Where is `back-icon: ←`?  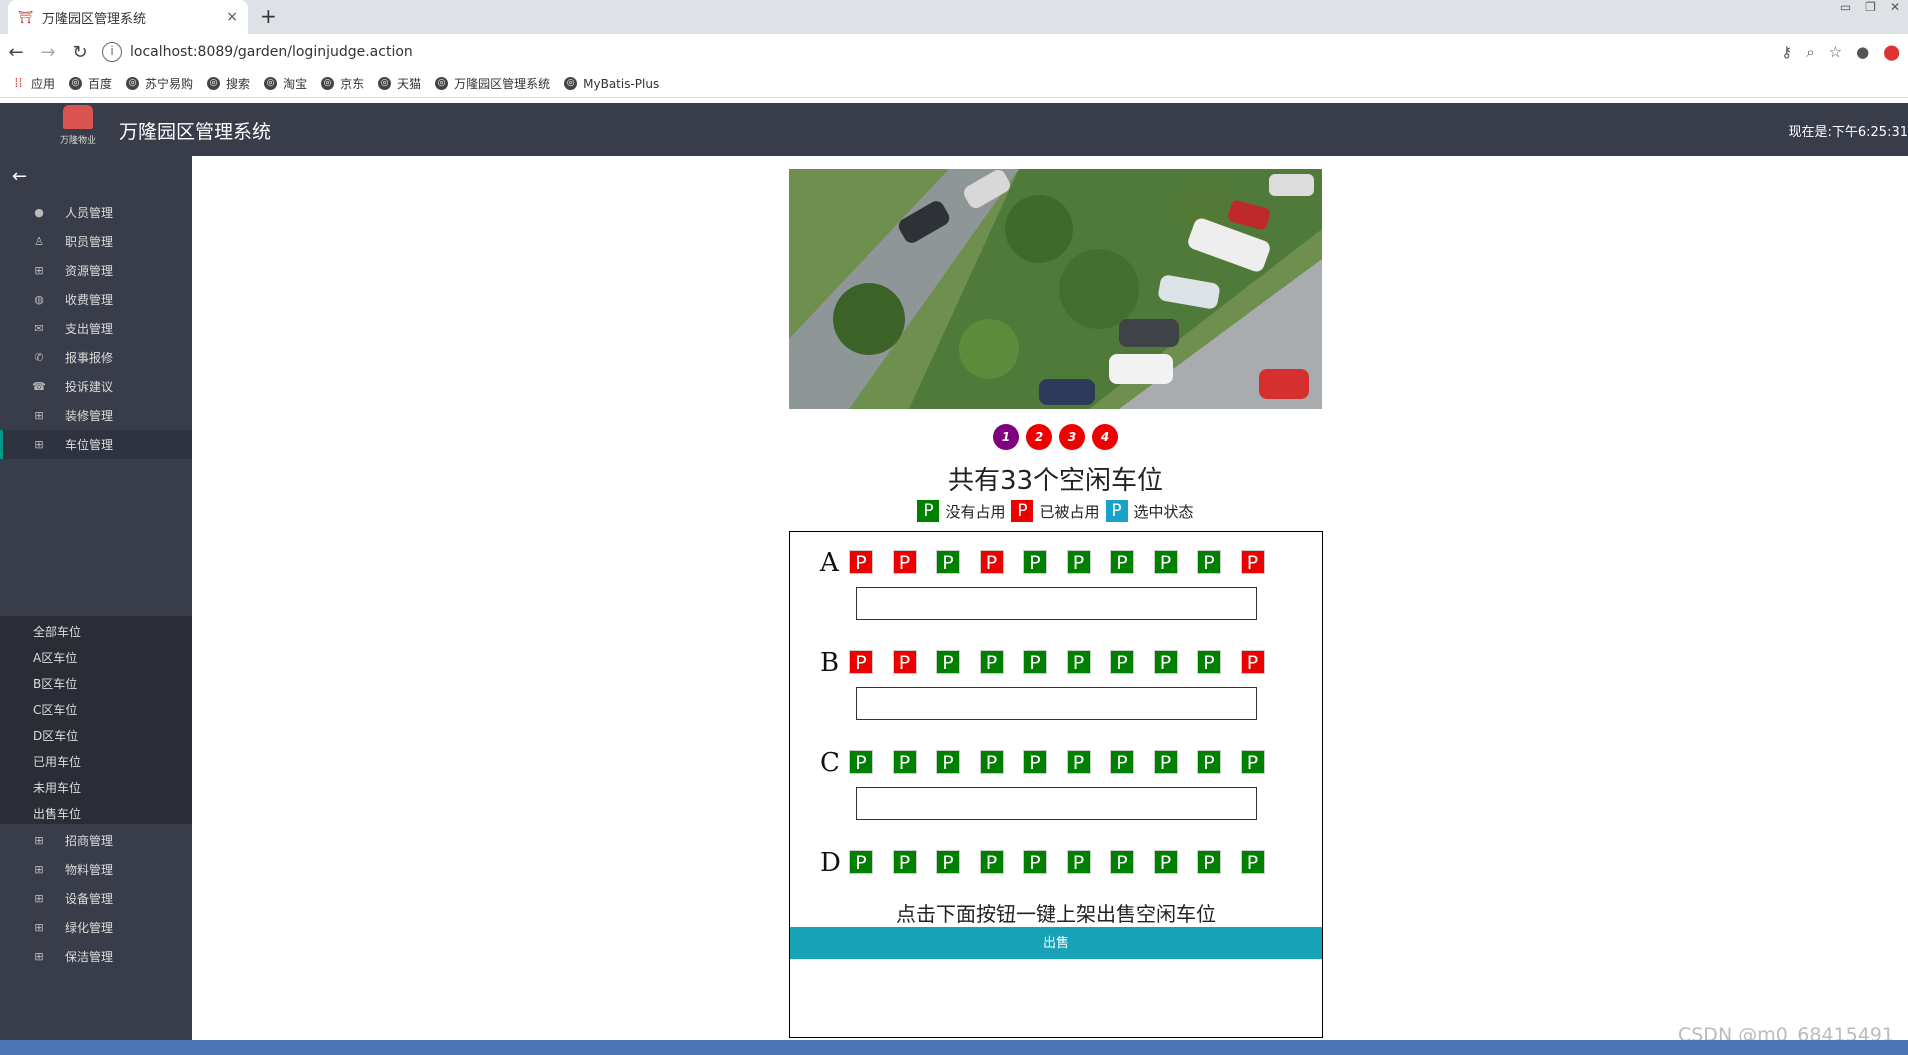 back-icon: ← is located at coordinates (16, 52).